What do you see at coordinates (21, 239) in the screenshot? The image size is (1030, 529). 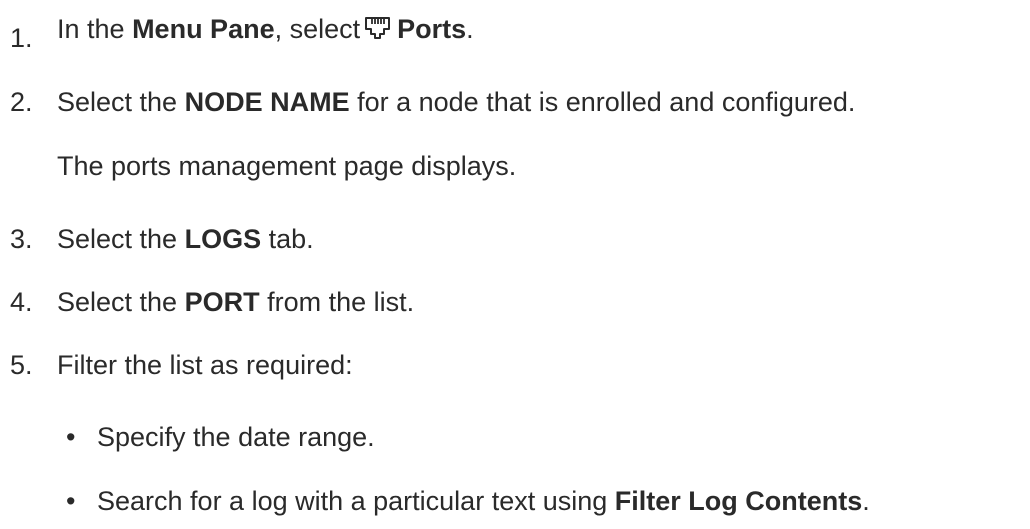 I see `step-number: 3.` at bounding box center [21, 239].